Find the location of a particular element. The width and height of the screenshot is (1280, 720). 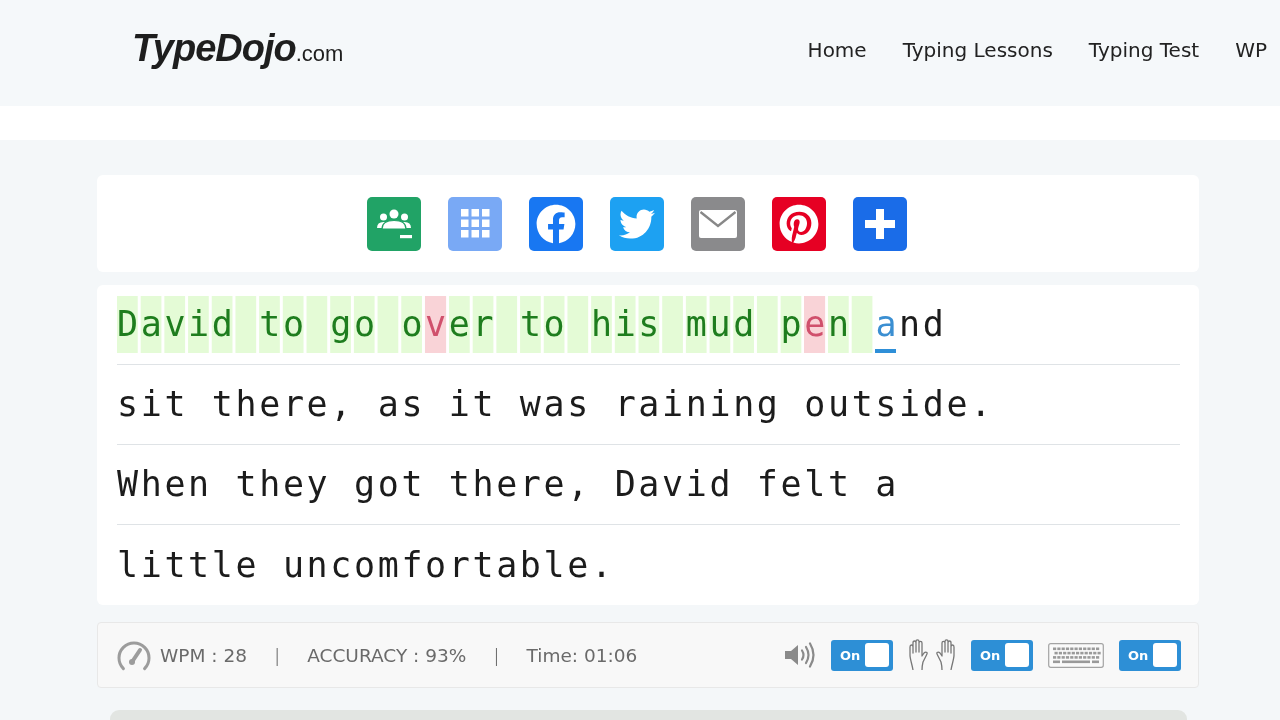

nav-link: Home is located at coordinates (837, 50).